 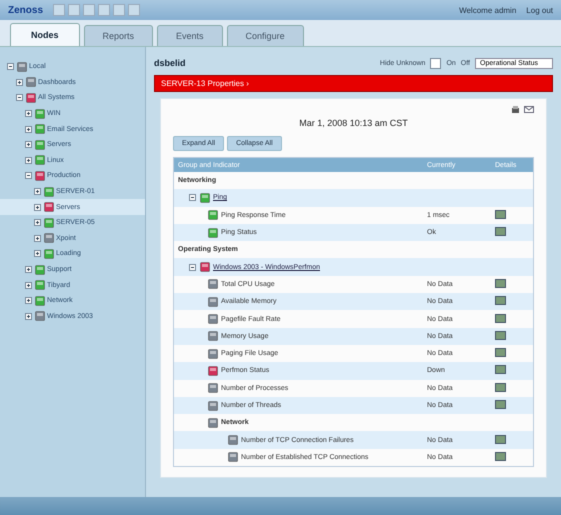 I want to click on brand-logo: Zenoss, so click(x=26, y=10).